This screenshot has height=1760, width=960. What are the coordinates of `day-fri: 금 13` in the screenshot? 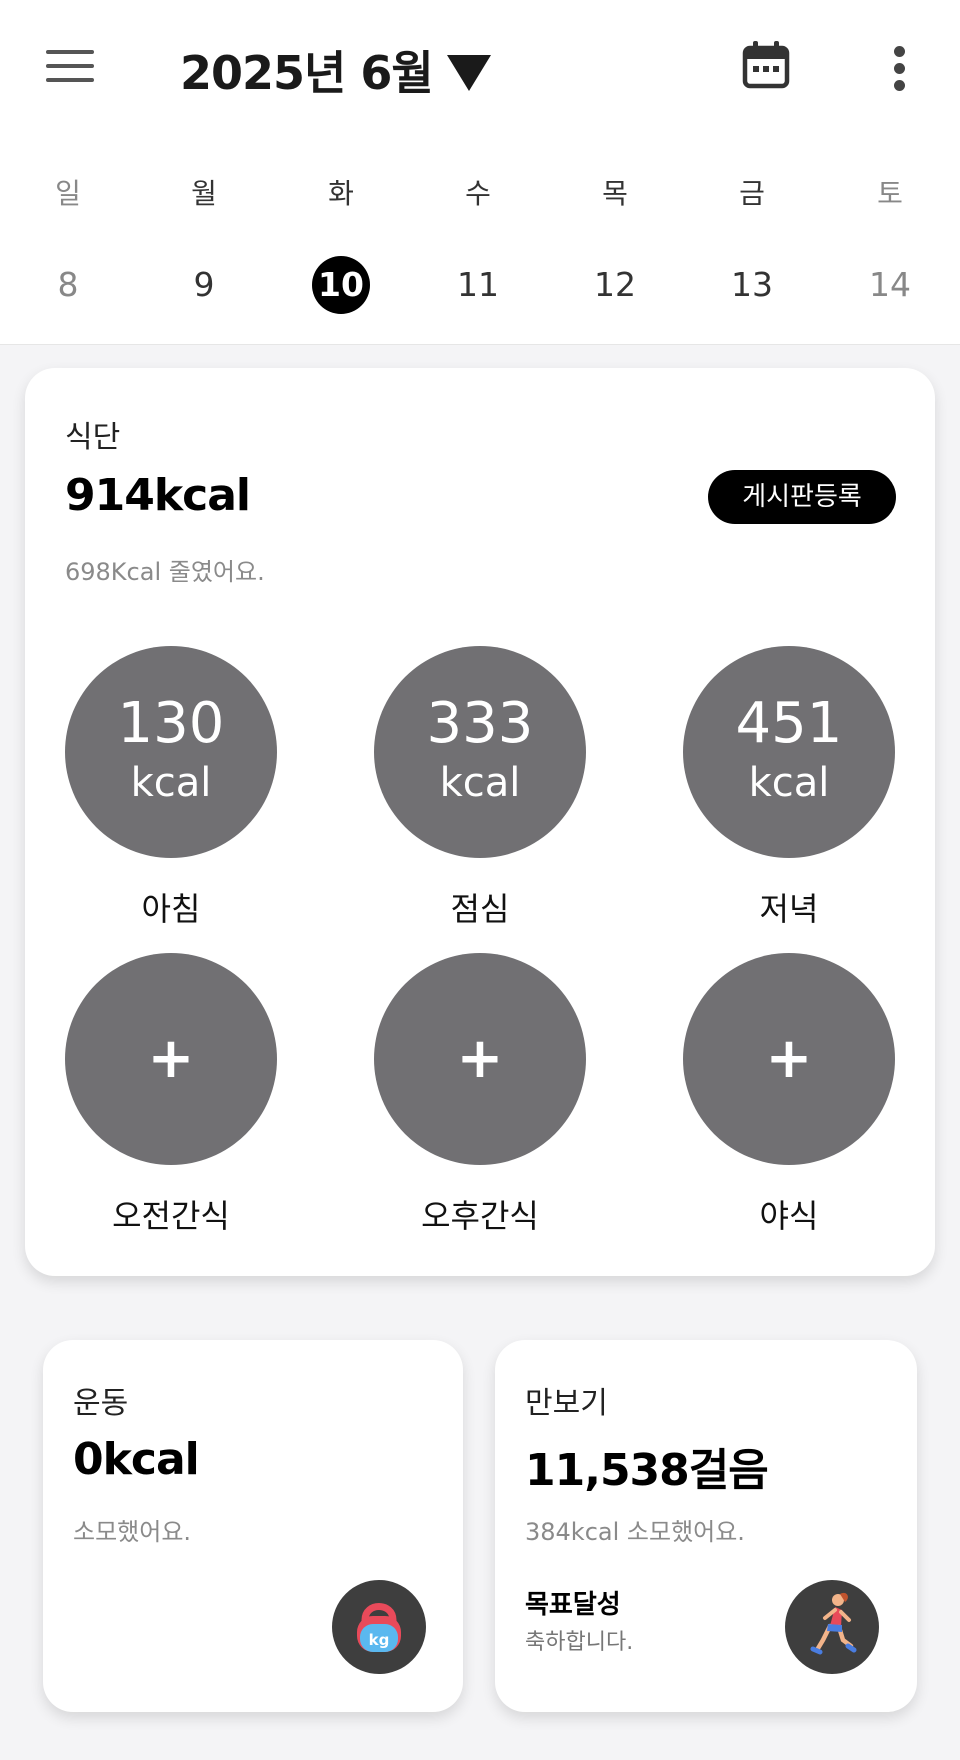 It's located at (752, 242).